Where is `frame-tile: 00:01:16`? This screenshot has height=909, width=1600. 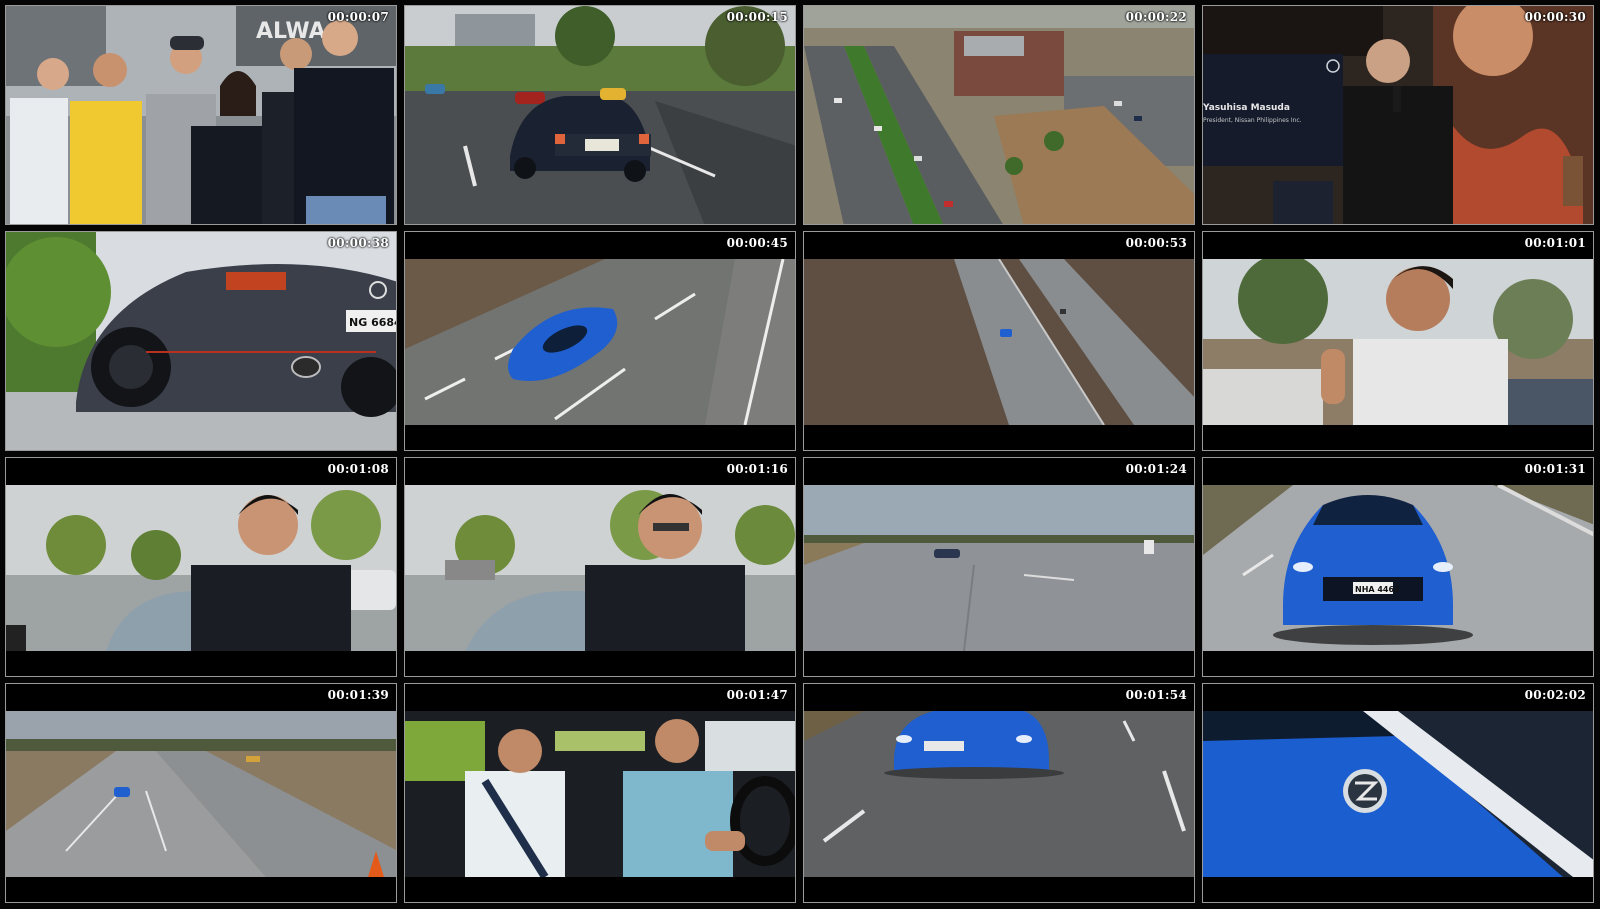 frame-tile: 00:01:16 is located at coordinates (600, 567).